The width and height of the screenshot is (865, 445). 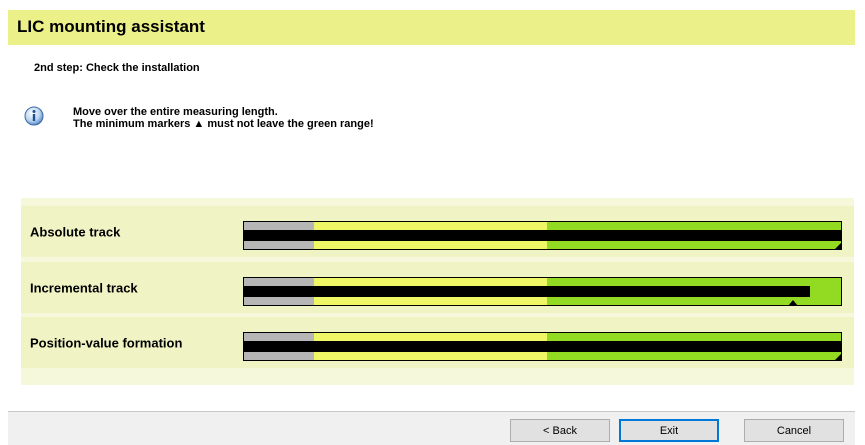 What do you see at coordinates (111, 26) in the screenshot?
I see `app-title: LIC mounting assistant` at bounding box center [111, 26].